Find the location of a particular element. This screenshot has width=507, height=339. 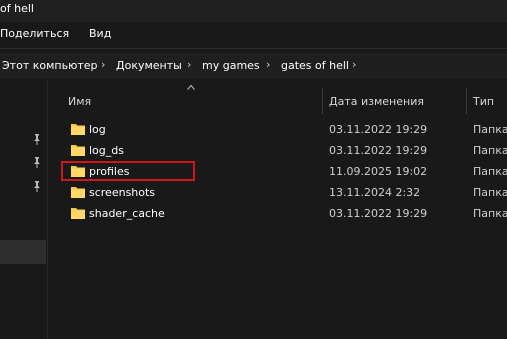

breadcrumb-gates-of-hell: gates of hell is located at coordinates (315, 65).